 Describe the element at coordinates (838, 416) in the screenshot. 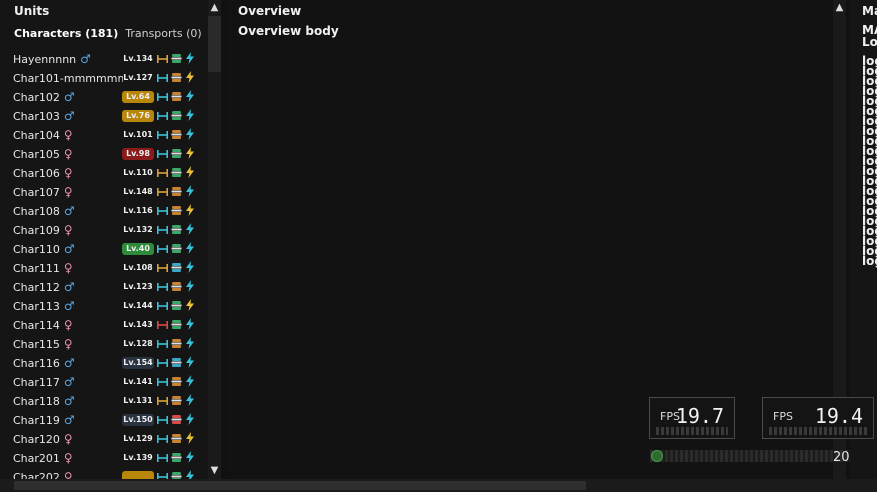

I see `fps-value: 19.4` at that location.